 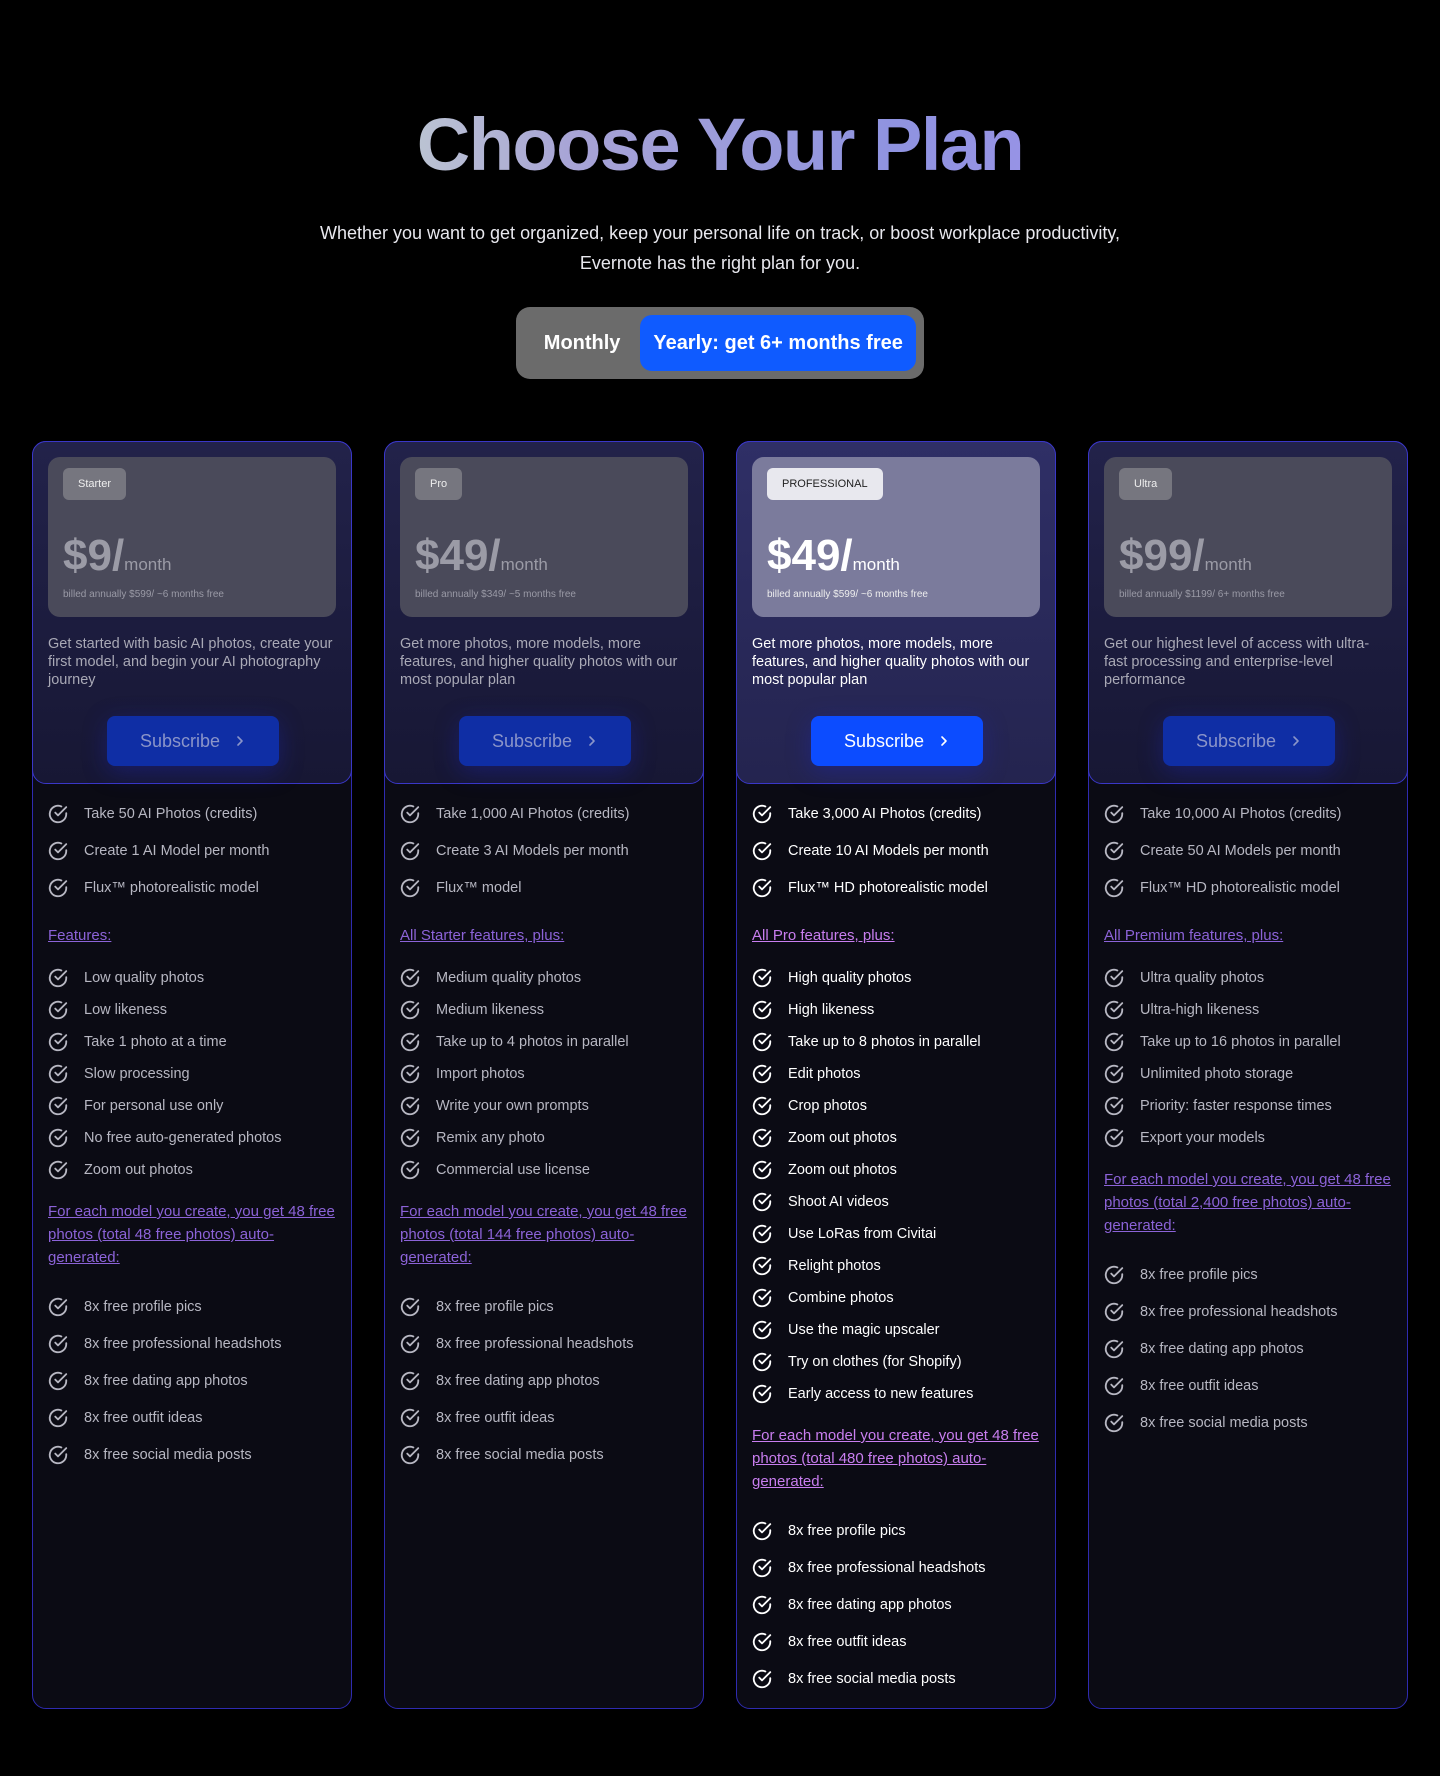 What do you see at coordinates (1240, 1042) in the screenshot?
I see `list-item-label: Take up to 16 photos in parallel` at bounding box center [1240, 1042].